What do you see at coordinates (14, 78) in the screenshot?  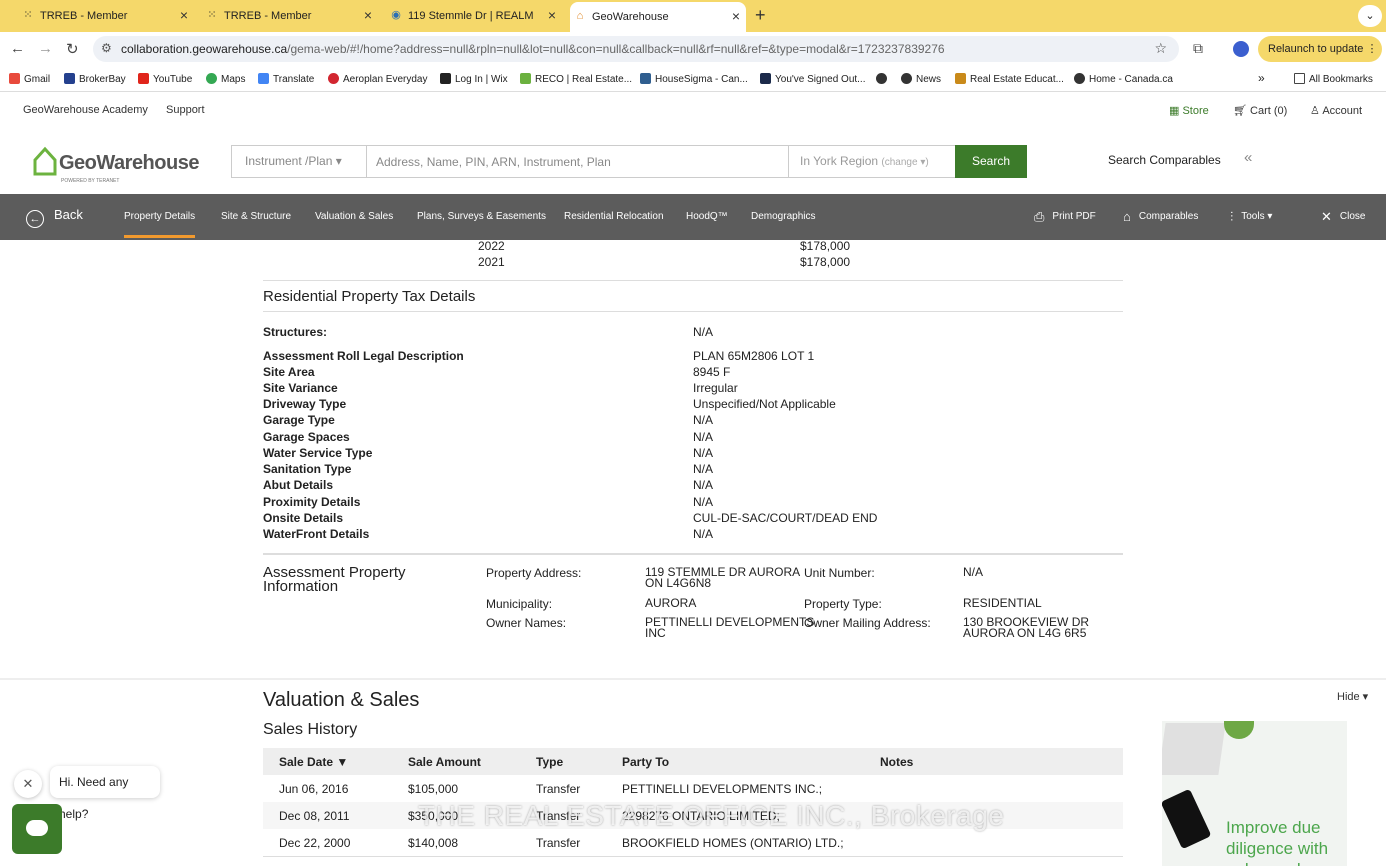 I see `gmail-icon` at bounding box center [14, 78].